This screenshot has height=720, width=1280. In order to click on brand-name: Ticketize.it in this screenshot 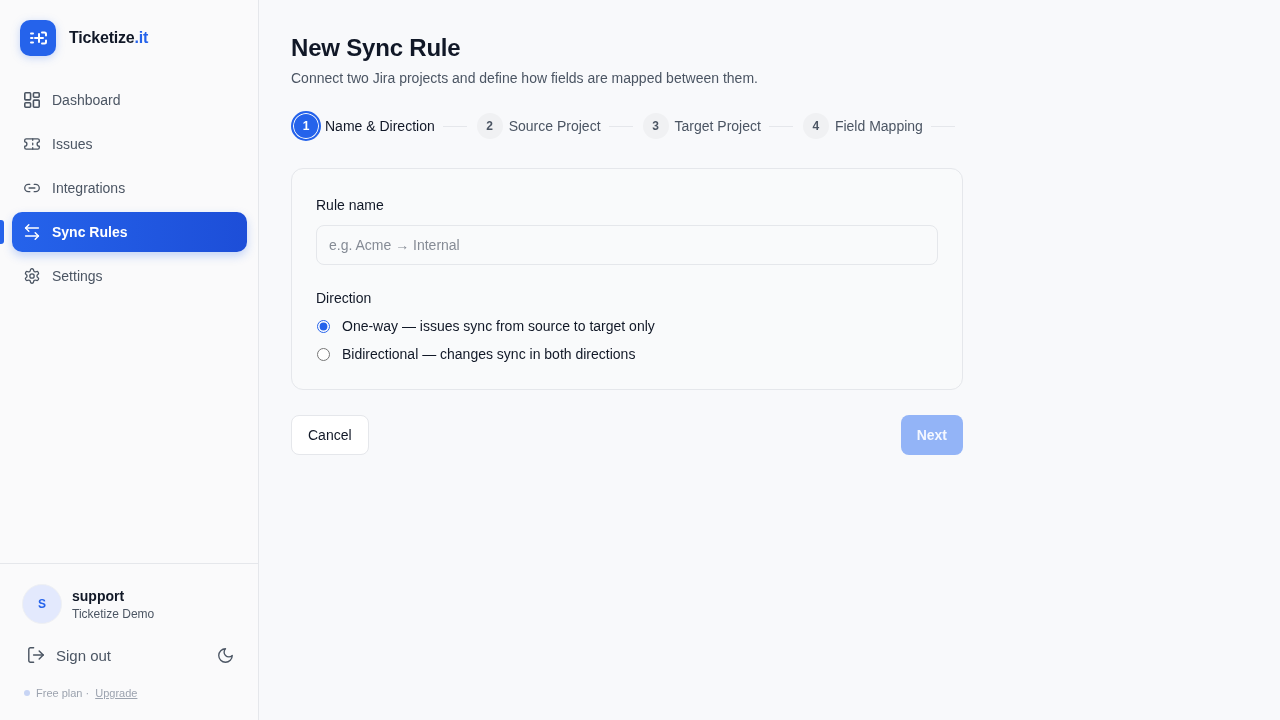, I will do `click(109, 38)`.